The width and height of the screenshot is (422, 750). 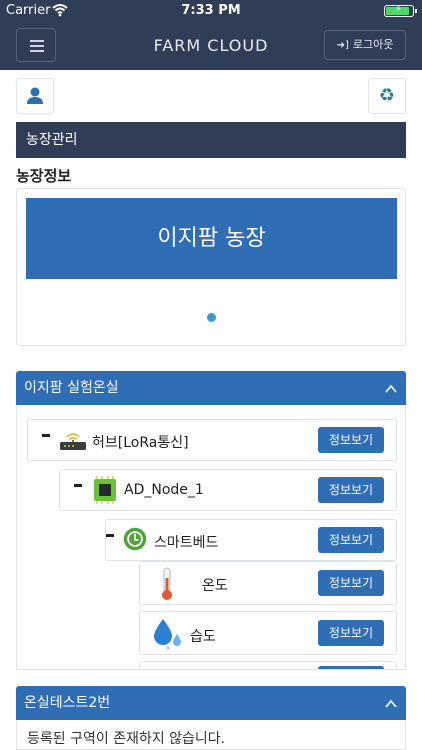 I want to click on user-icon, so click(x=35, y=95).